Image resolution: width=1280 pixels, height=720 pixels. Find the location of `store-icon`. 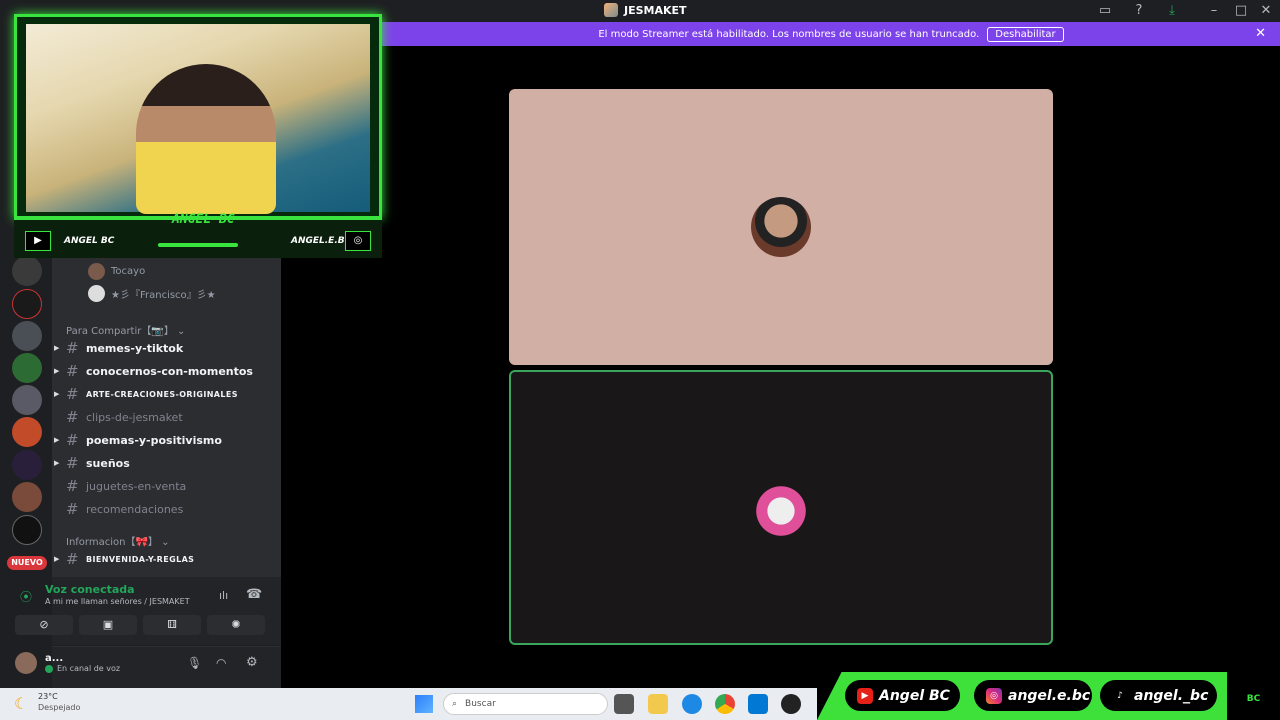

store-icon is located at coordinates (758, 704).